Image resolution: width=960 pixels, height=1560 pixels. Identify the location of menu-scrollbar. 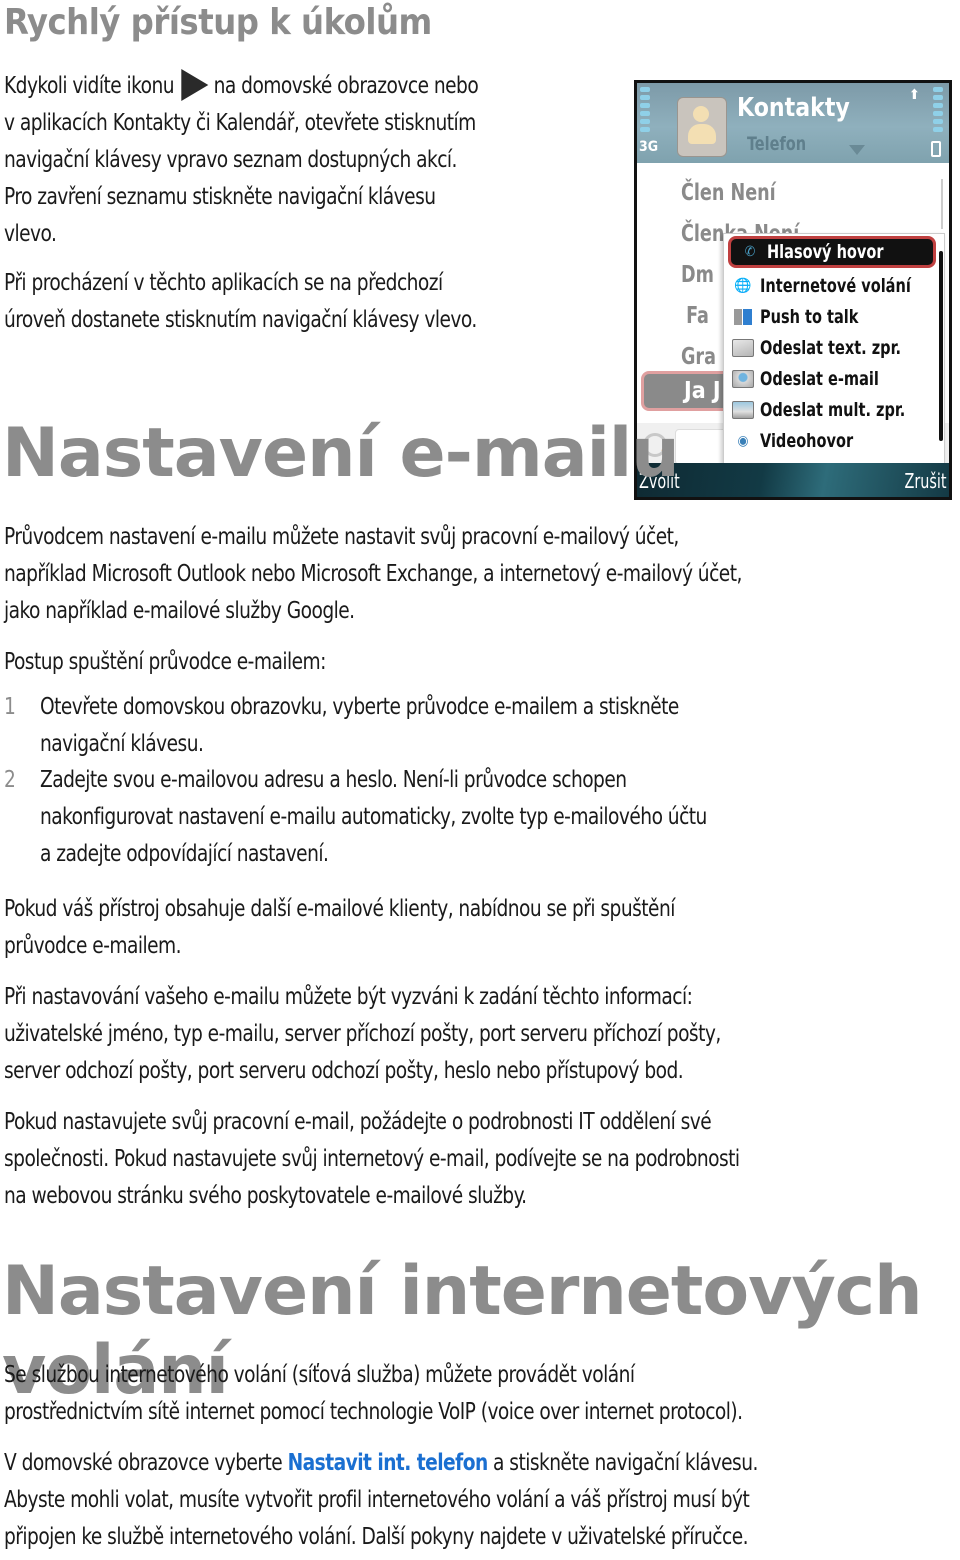
(941, 346).